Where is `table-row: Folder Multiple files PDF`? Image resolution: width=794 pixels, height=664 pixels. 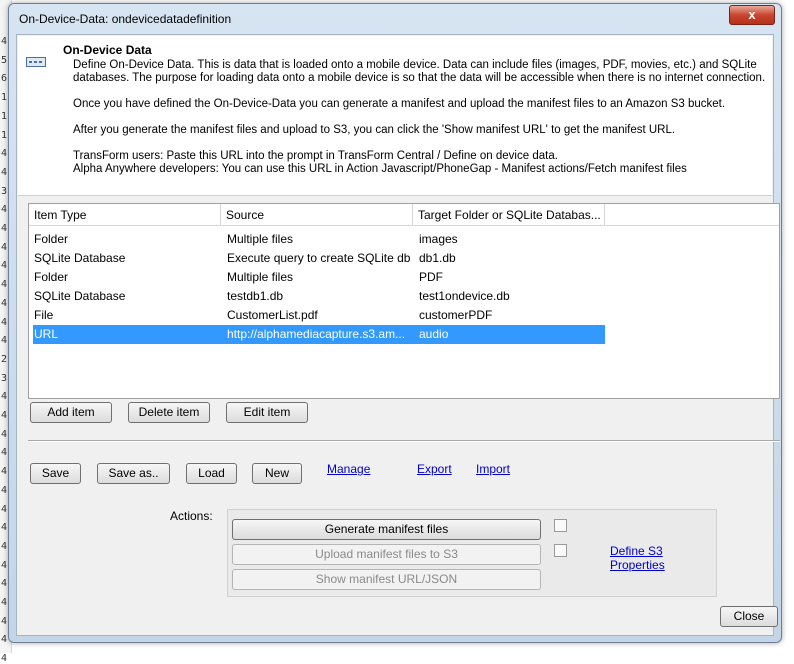 table-row: Folder Multiple files PDF is located at coordinates (319, 277).